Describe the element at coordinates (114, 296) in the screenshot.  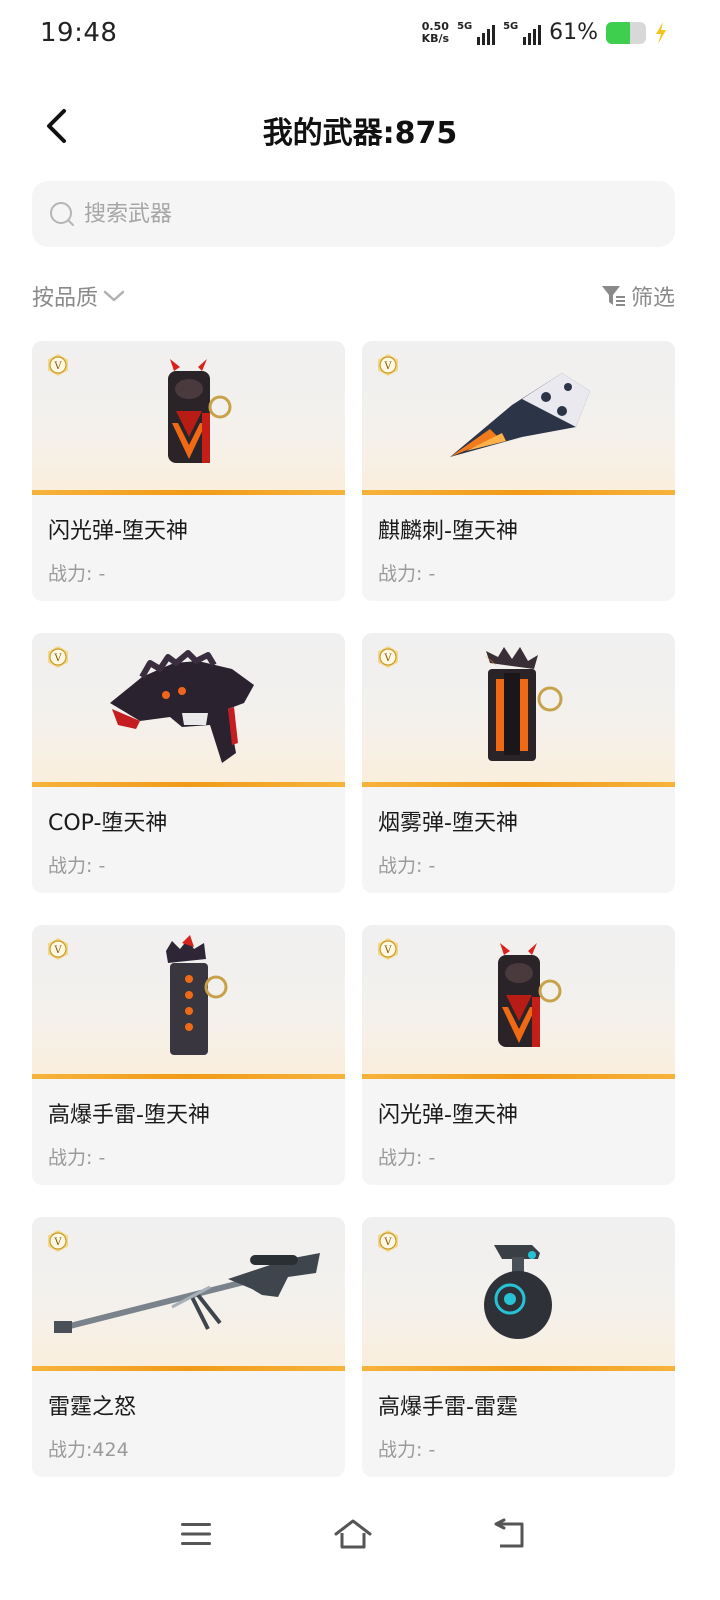
I see `chevron-down-icon` at that location.